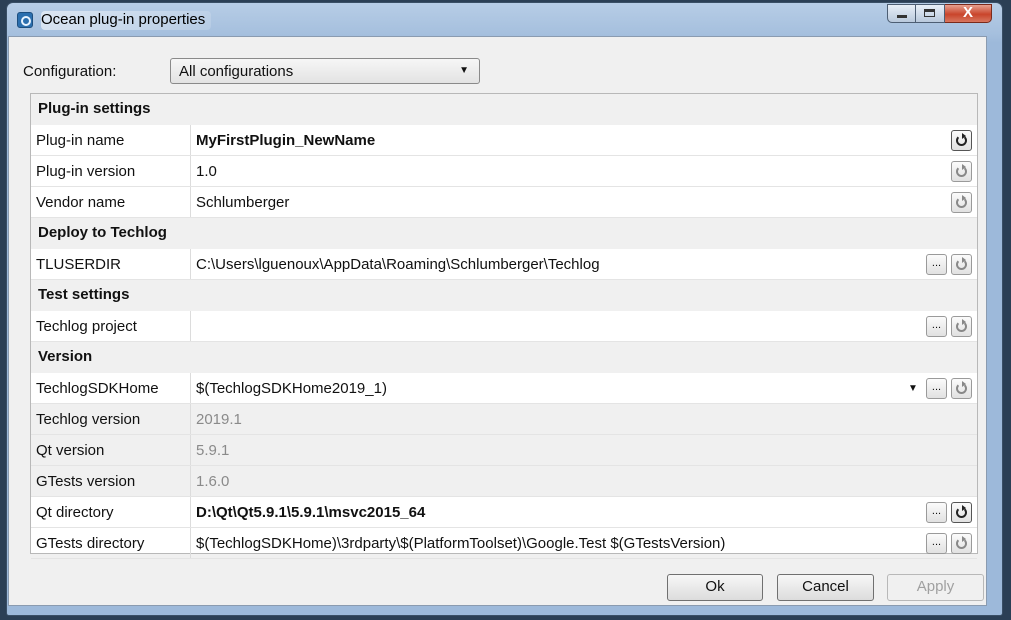 The image size is (1011, 620). I want to click on category-deploy: Deploy to Techlog, so click(504, 233).